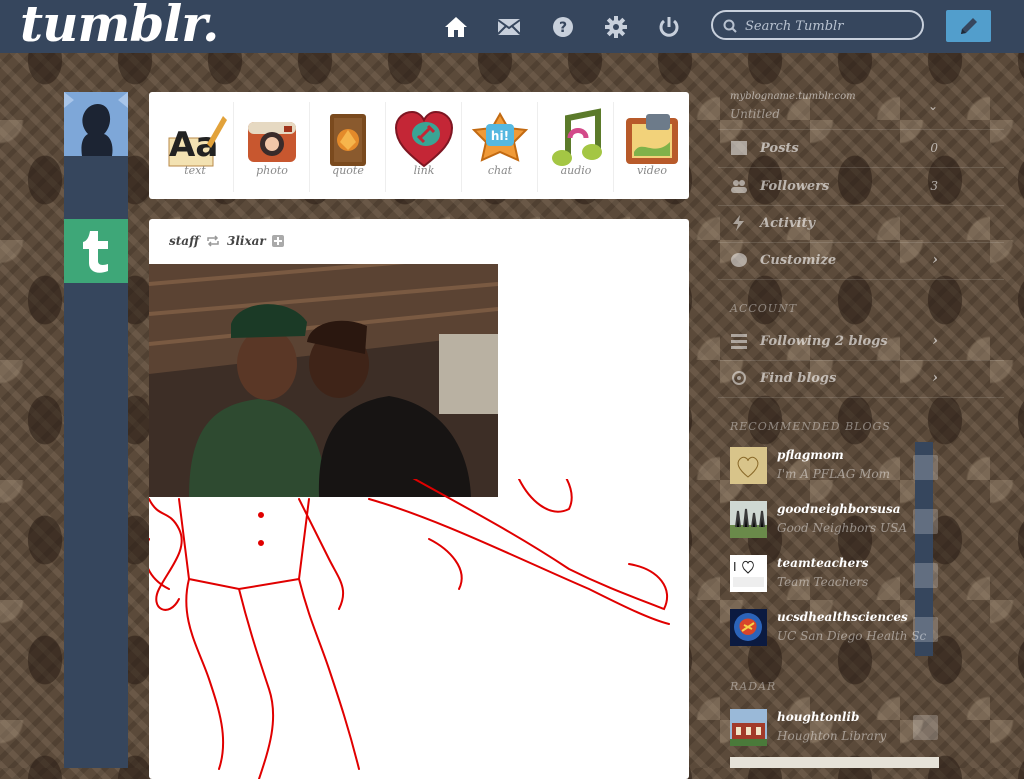  What do you see at coordinates (748, 573) in the screenshot?
I see `blog-avatar: I` at bounding box center [748, 573].